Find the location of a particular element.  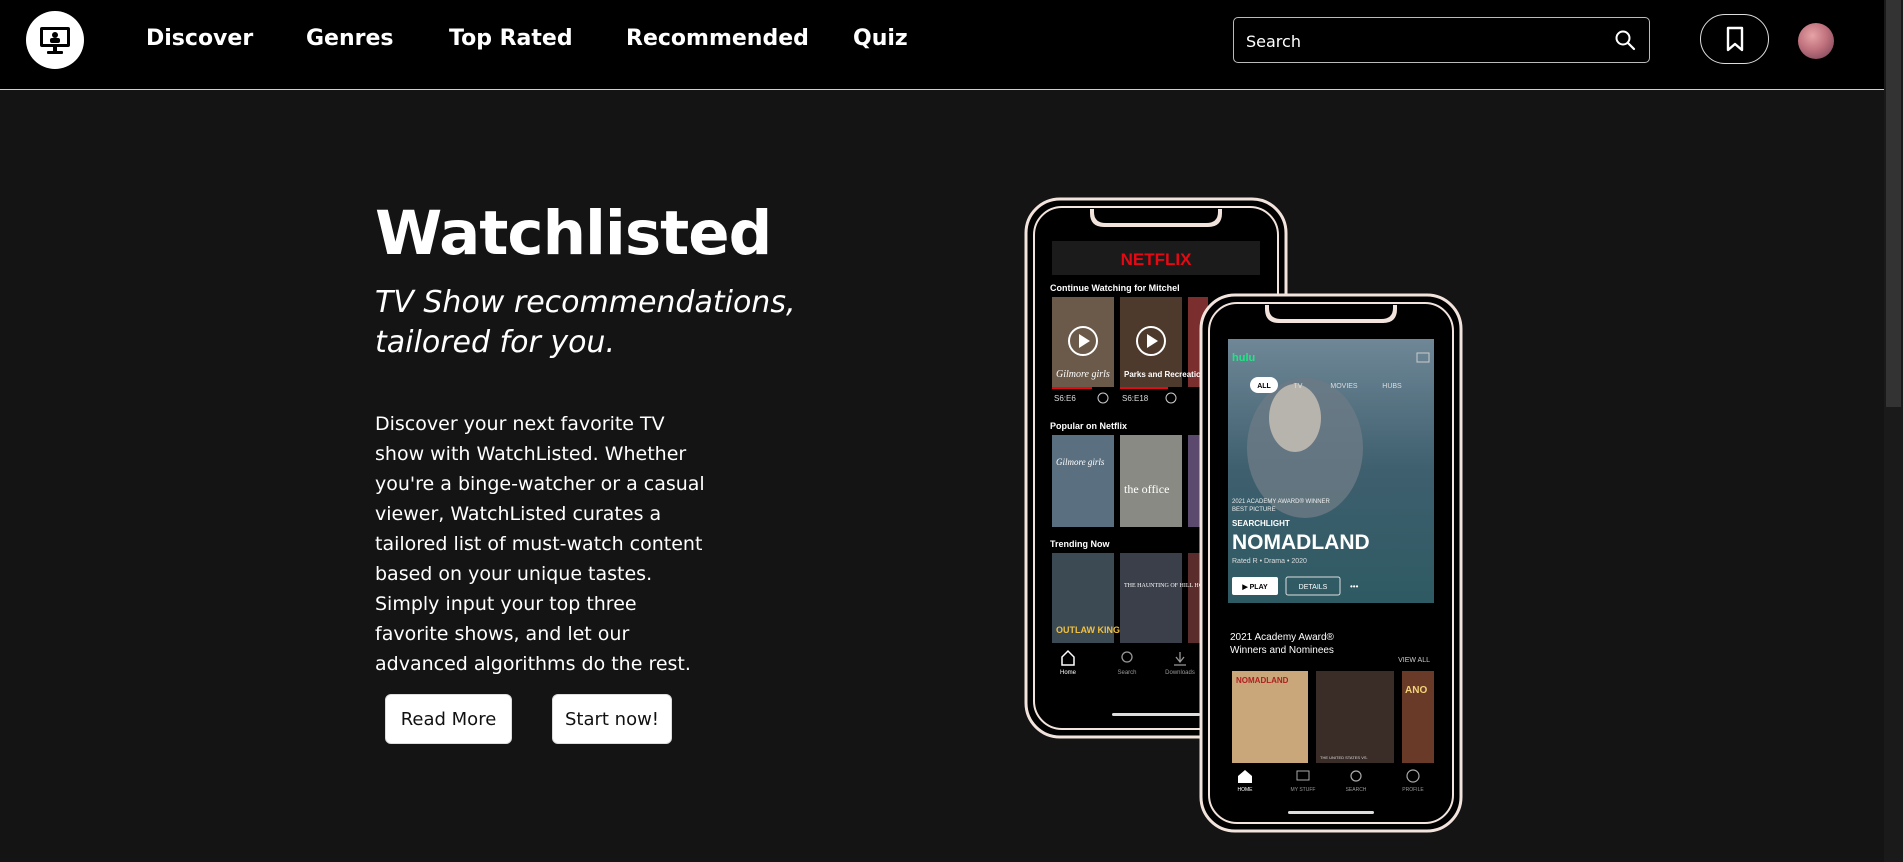

episode-label: S6:E18 is located at coordinates (1135, 398).